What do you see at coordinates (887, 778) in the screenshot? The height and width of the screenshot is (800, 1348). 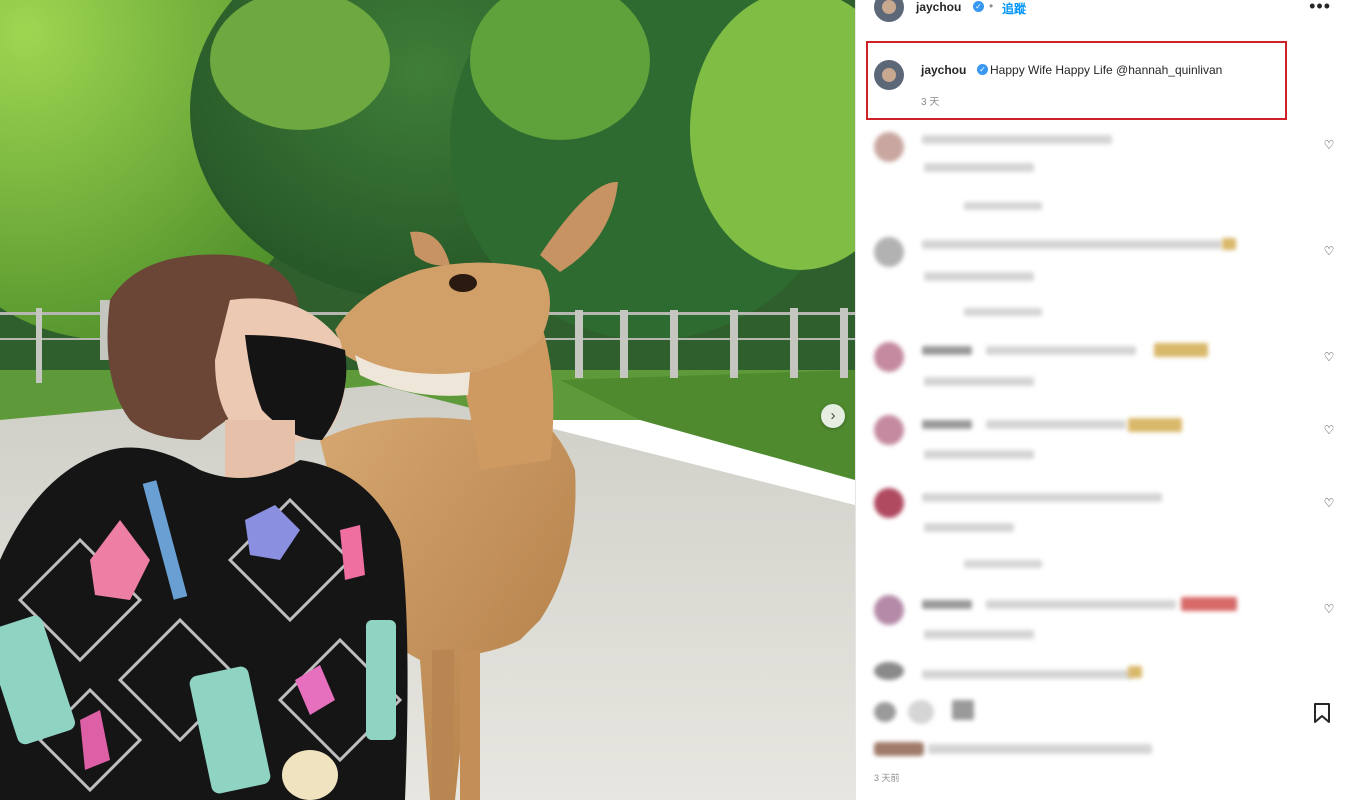 I see `post-time: 3 天前` at bounding box center [887, 778].